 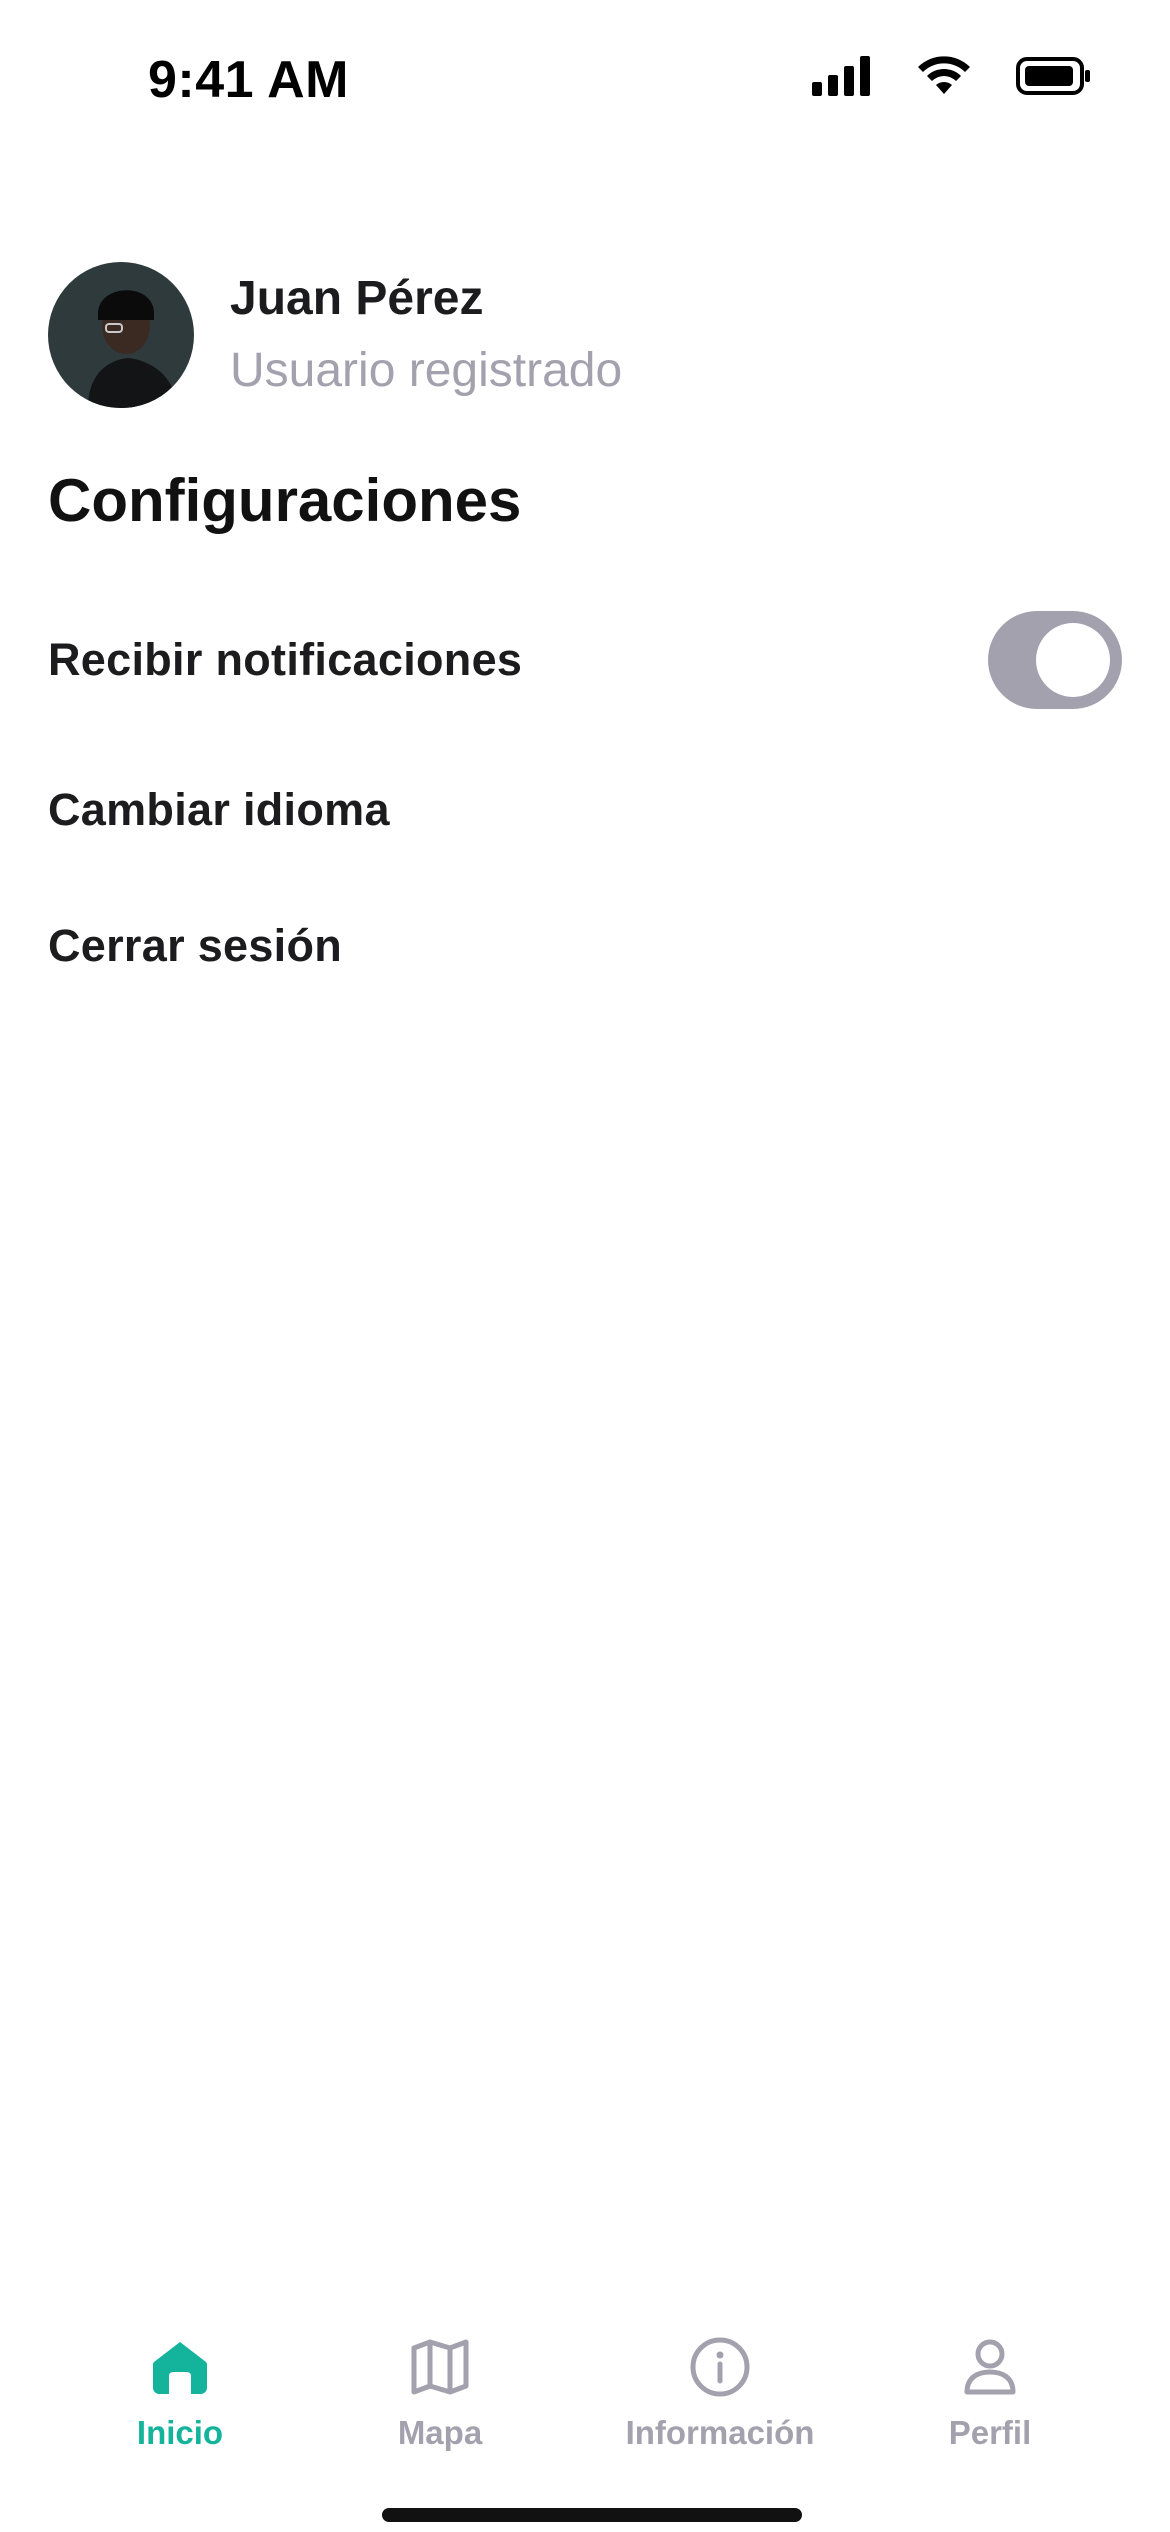 I want to click on change-language-row: Cambiar idioma, so click(x=585, y=810).